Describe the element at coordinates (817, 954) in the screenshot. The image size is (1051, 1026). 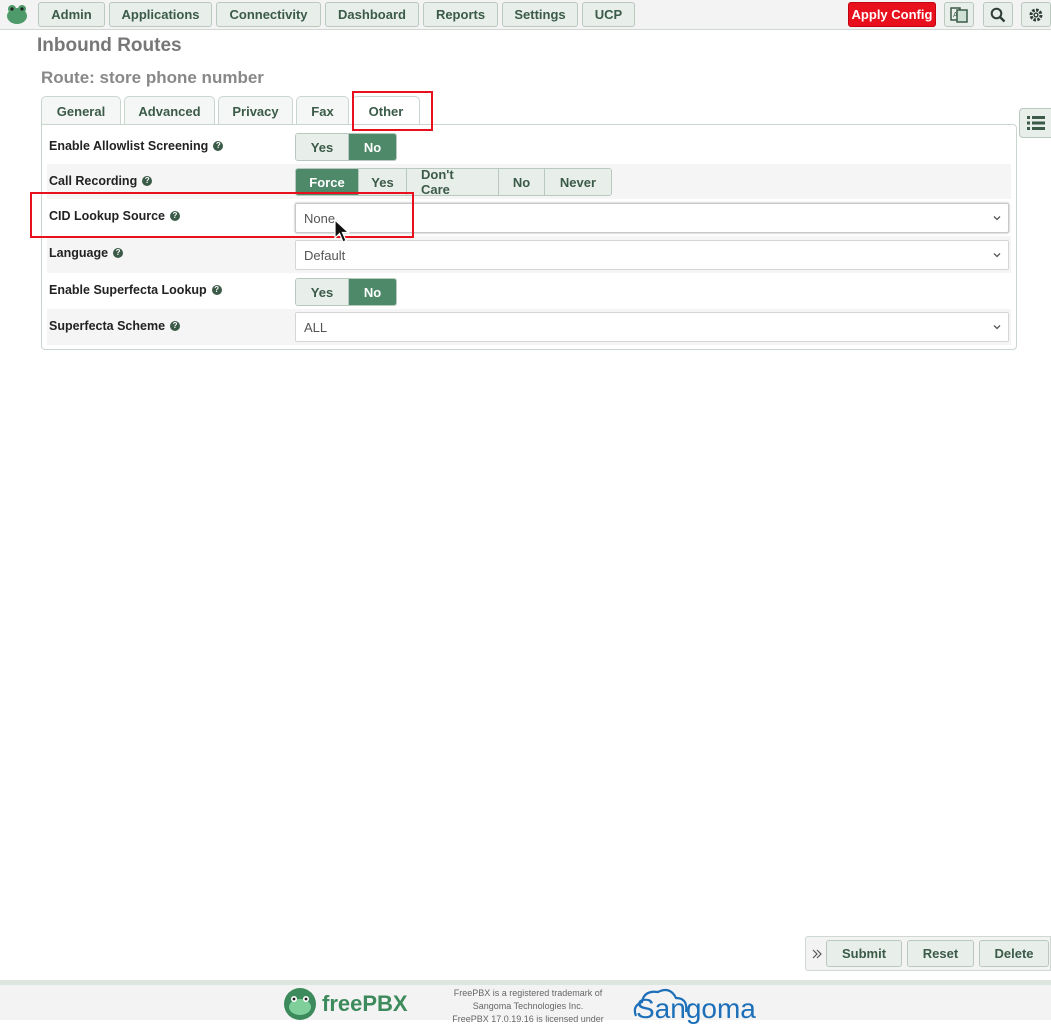
I see `collapse-chevron-icon` at that location.